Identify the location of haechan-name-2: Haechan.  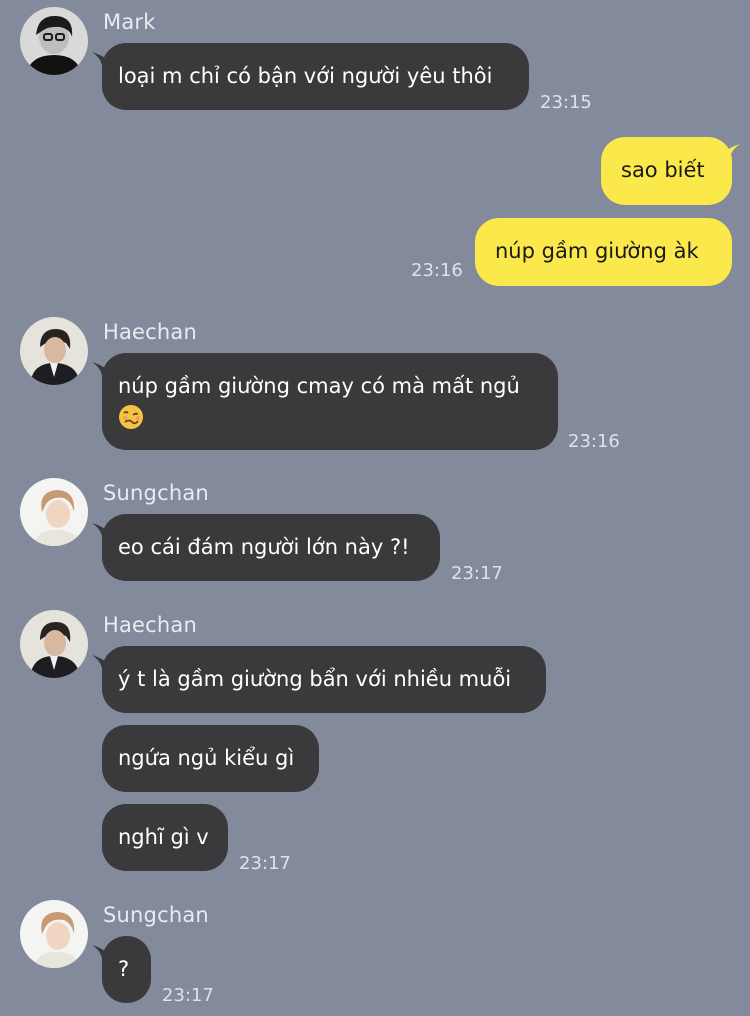
(150, 625).